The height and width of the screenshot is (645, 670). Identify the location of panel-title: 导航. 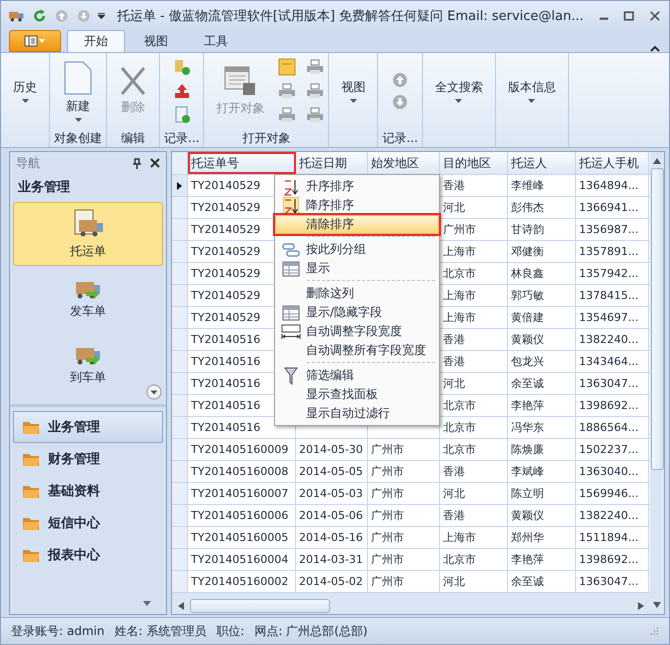
(28, 163).